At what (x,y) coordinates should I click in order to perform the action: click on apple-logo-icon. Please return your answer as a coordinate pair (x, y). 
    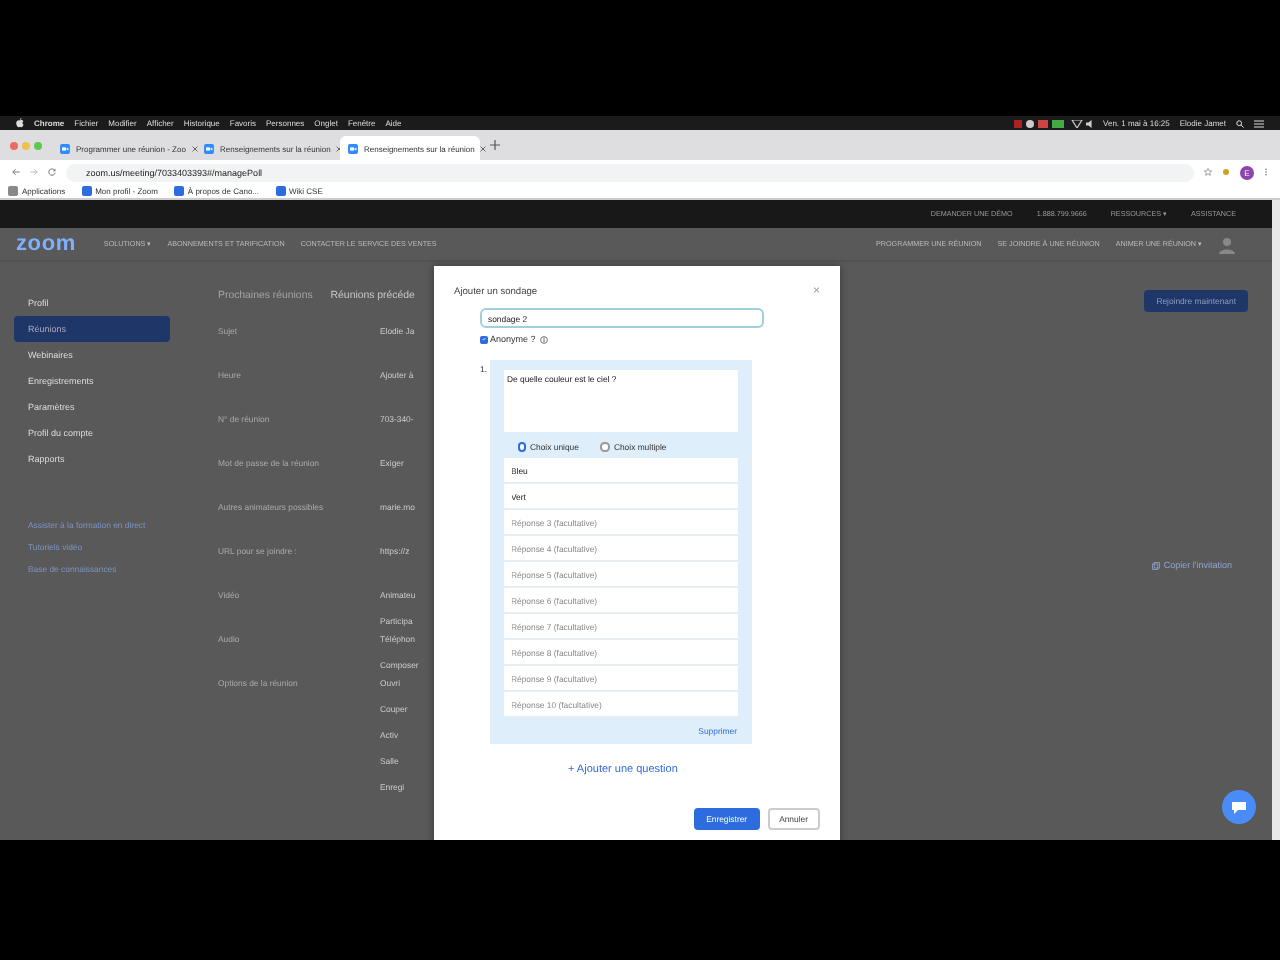
    Looking at the image, I should click on (20, 123).